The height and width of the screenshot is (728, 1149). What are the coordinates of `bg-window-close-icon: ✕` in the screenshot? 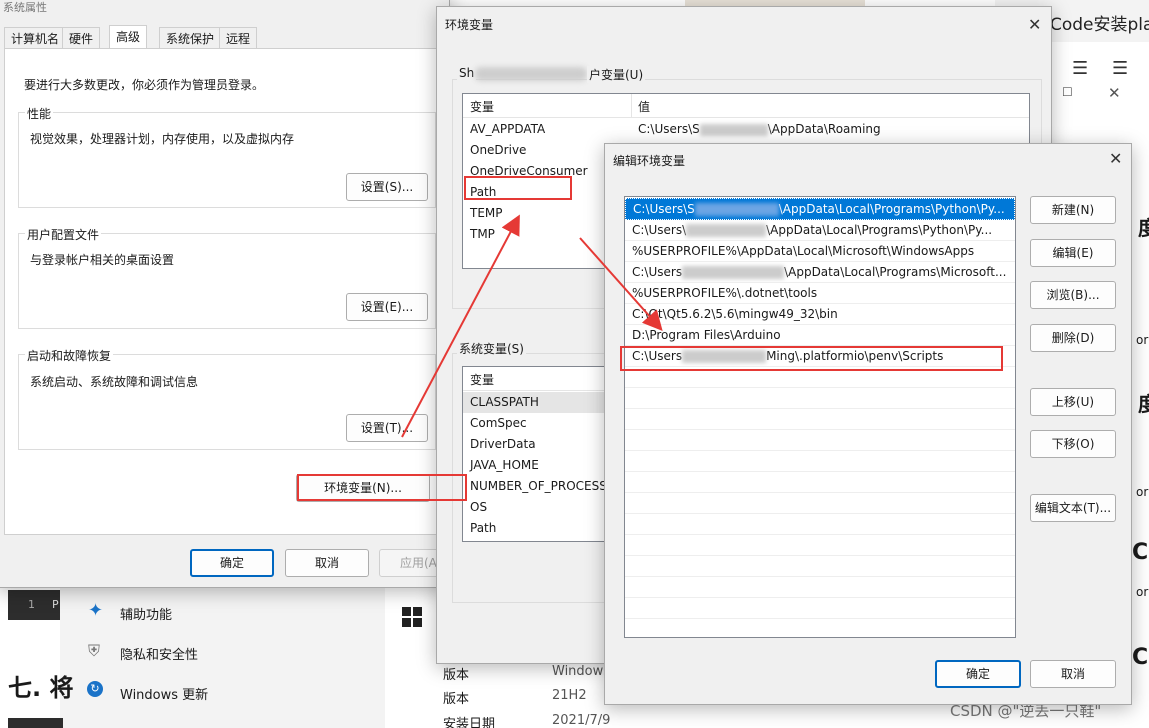 It's located at (1114, 93).